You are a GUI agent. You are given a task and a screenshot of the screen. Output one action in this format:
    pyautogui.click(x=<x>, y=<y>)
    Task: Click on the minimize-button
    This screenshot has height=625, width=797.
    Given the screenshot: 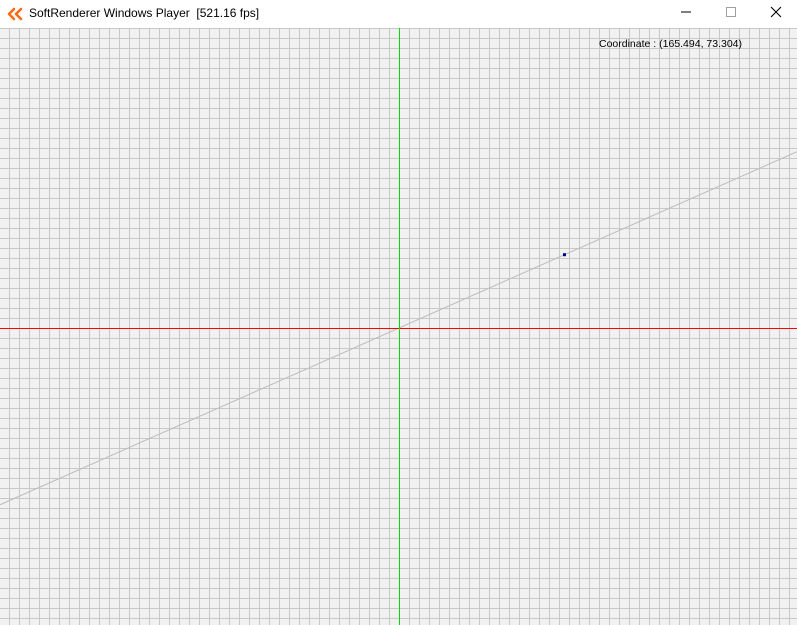 What is the action you would take?
    pyautogui.click(x=686, y=14)
    